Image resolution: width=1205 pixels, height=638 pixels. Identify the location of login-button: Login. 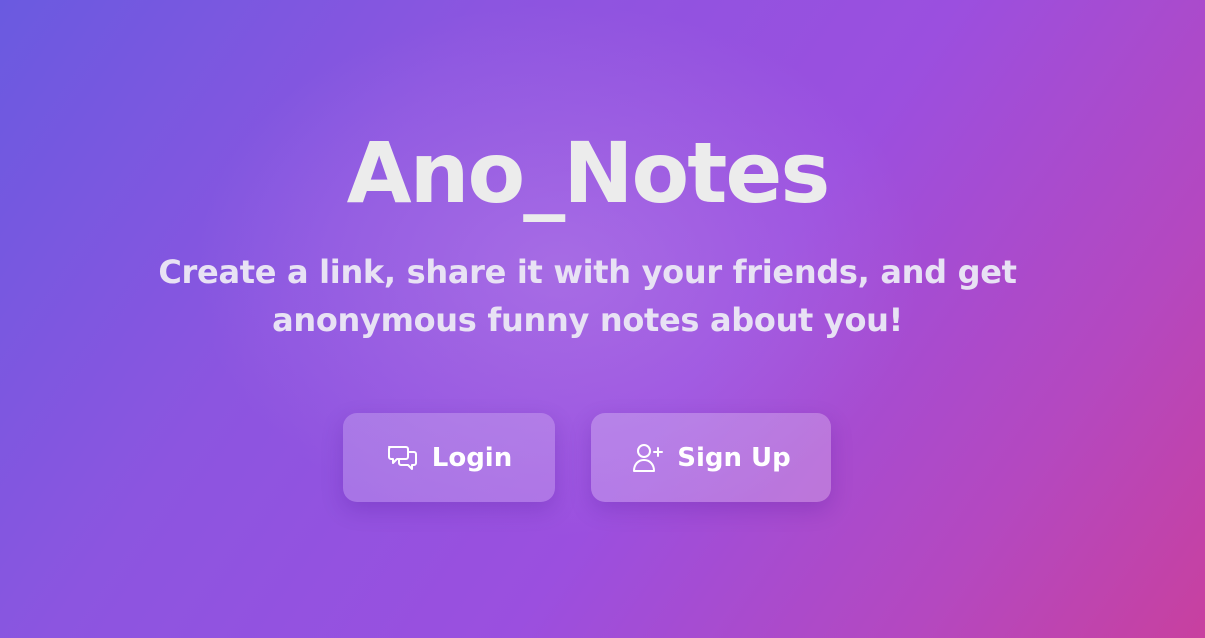
(449, 457).